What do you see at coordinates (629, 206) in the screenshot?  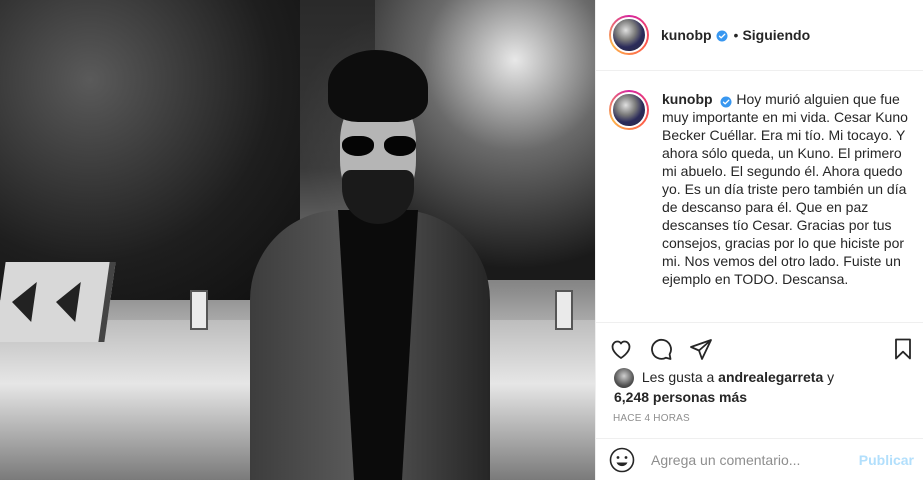 I see `caption-avatar-wrap` at bounding box center [629, 206].